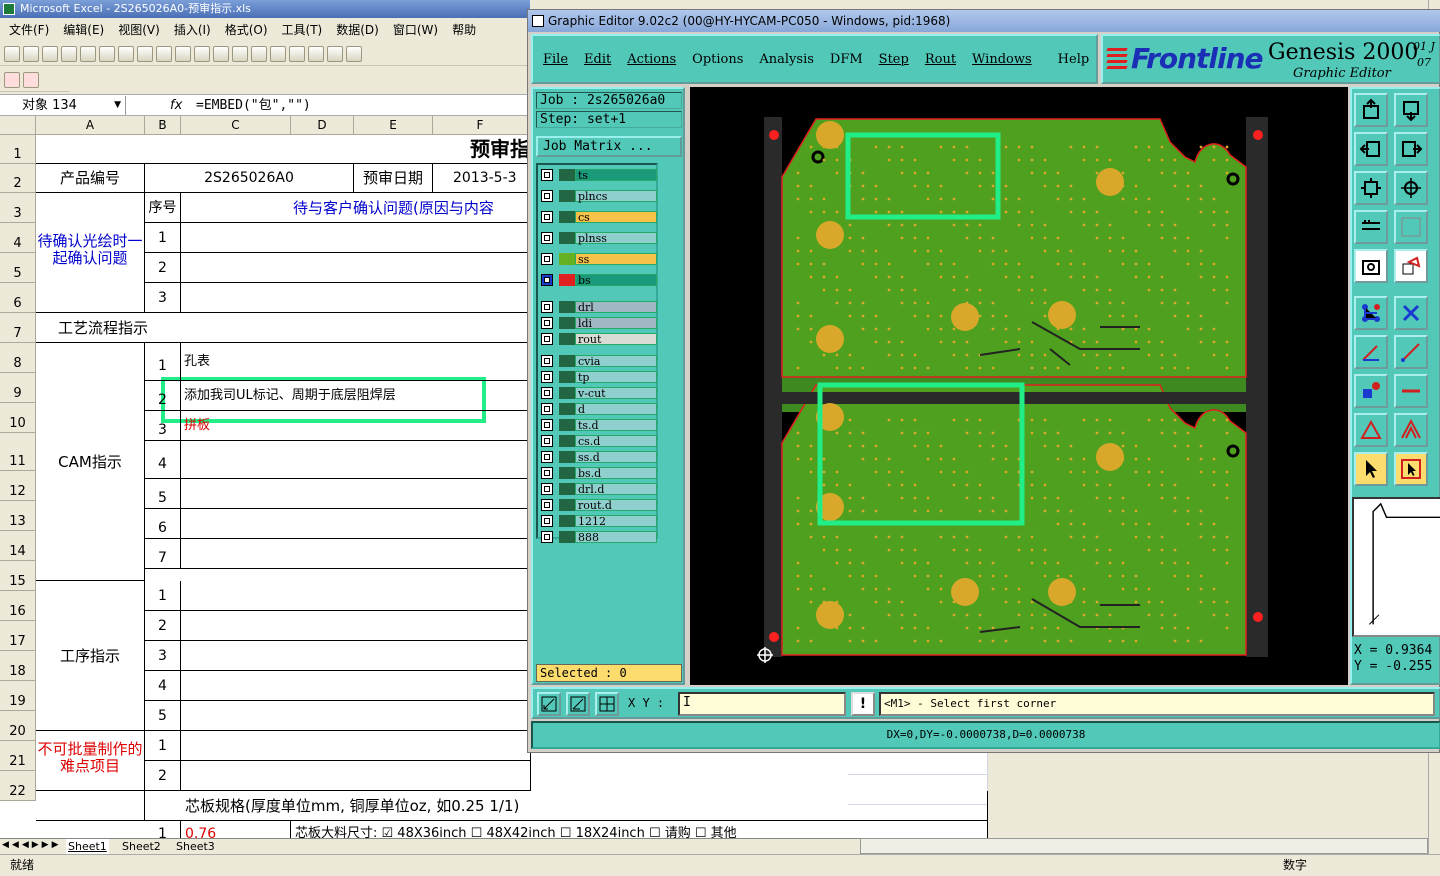  I want to click on hyperlink-icon, so click(297, 53).